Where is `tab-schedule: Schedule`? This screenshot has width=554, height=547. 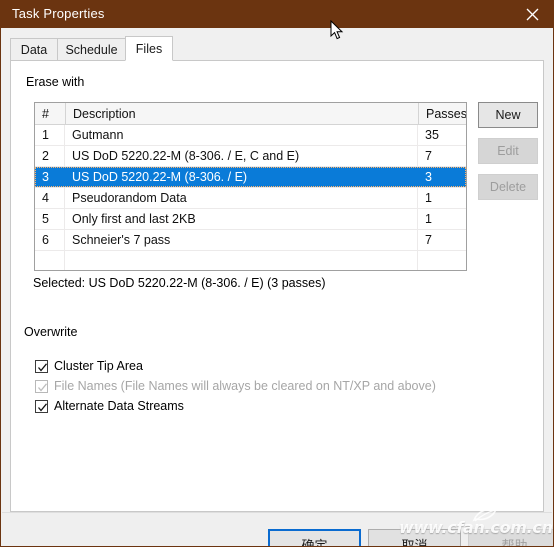
tab-schedule: Schedule is located at coordinates (91, 49).